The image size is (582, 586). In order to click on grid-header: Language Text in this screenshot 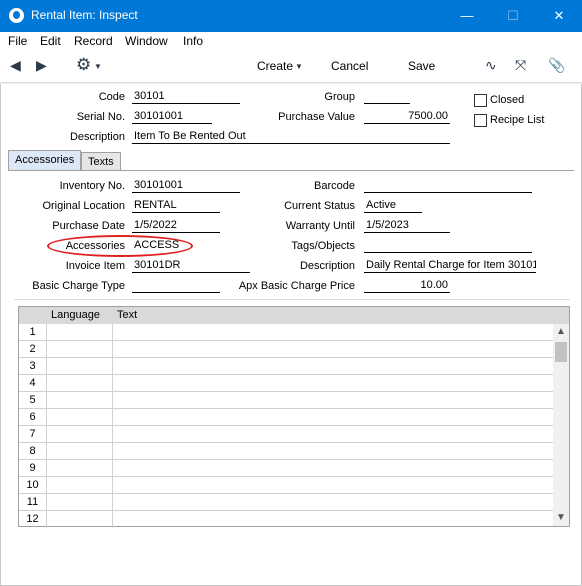, I will do `click(294, 315)`.